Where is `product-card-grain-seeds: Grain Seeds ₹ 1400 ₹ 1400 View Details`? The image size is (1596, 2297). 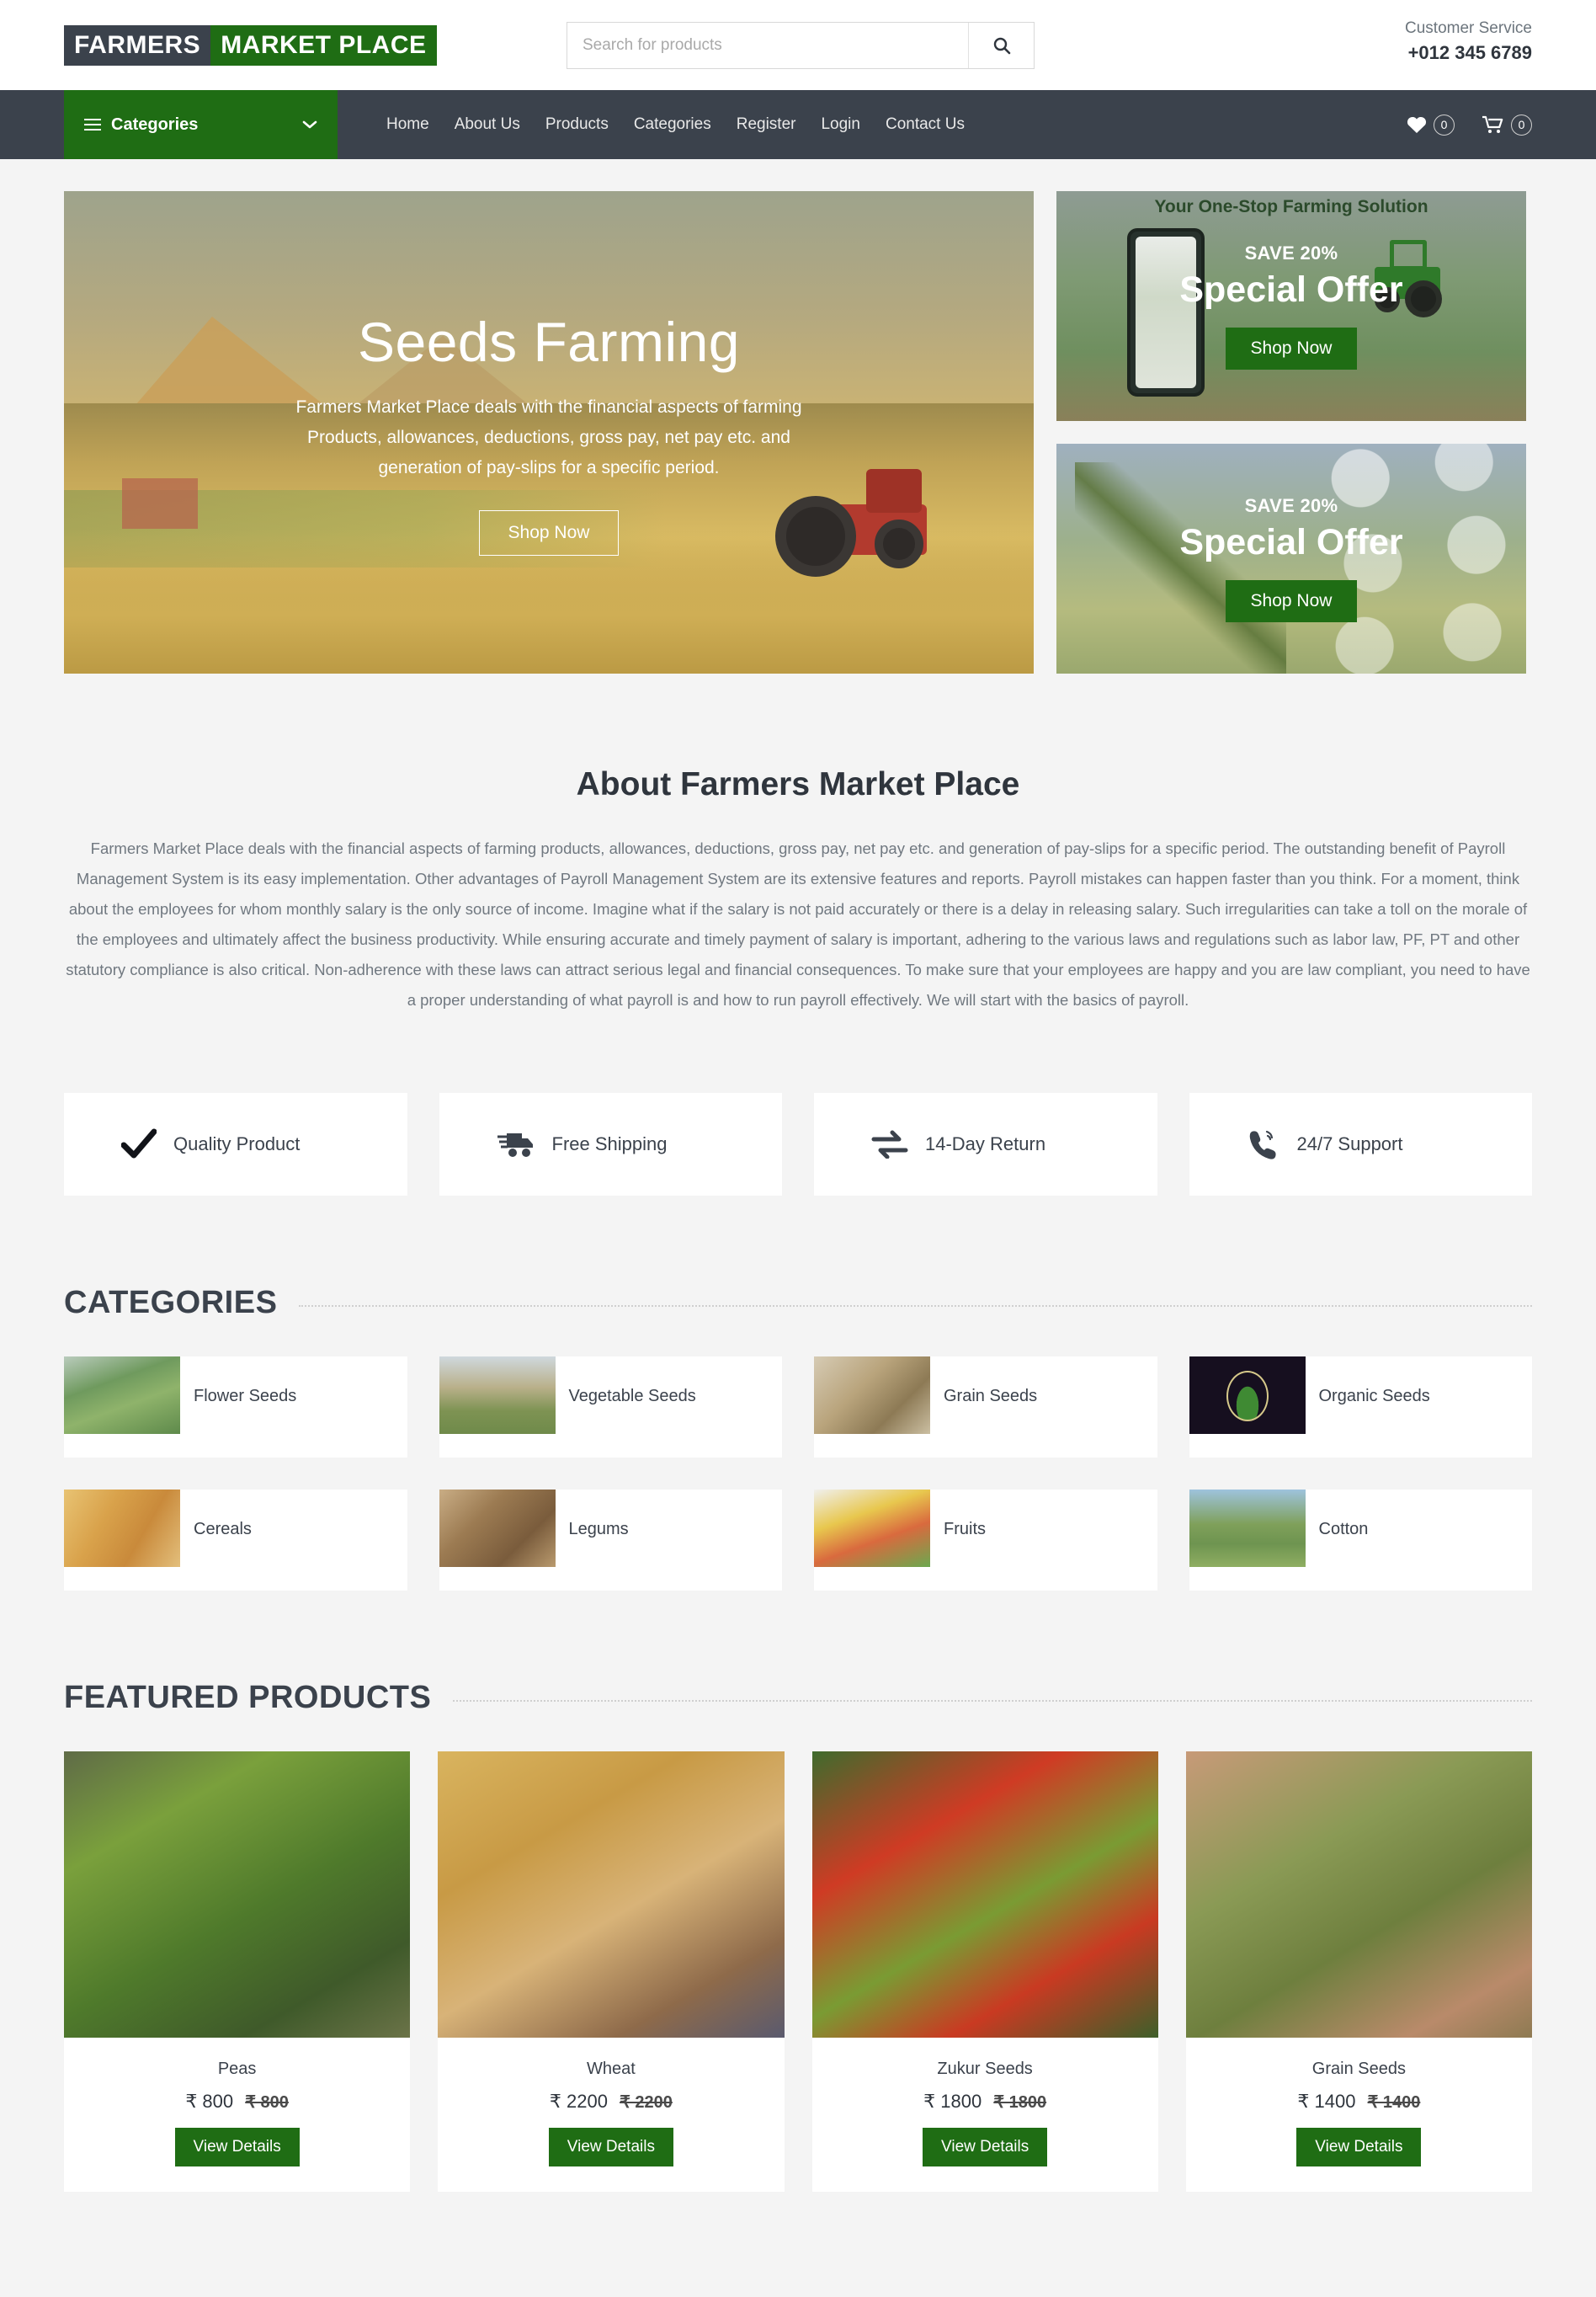
product-card-grain-seeds: Grain Seeds ₹ 1400 ₹ 1400 View Details is located at coordinates (1358, 1971).